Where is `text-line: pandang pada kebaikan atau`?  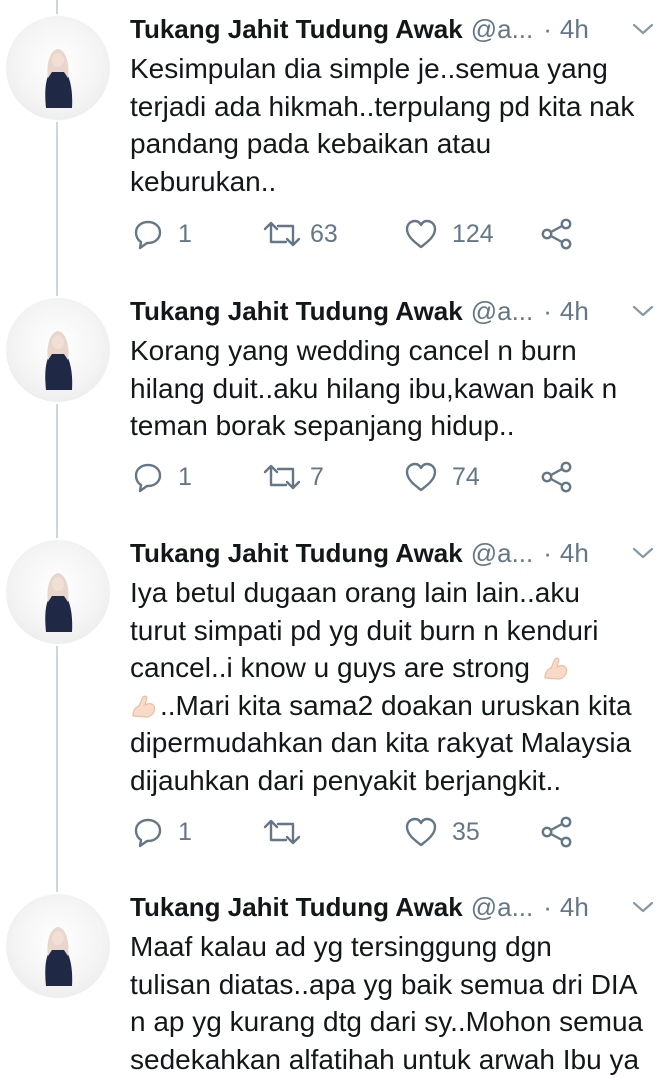 text-line: pandang pada kebaikan atau is located at coordinates (311, 143).